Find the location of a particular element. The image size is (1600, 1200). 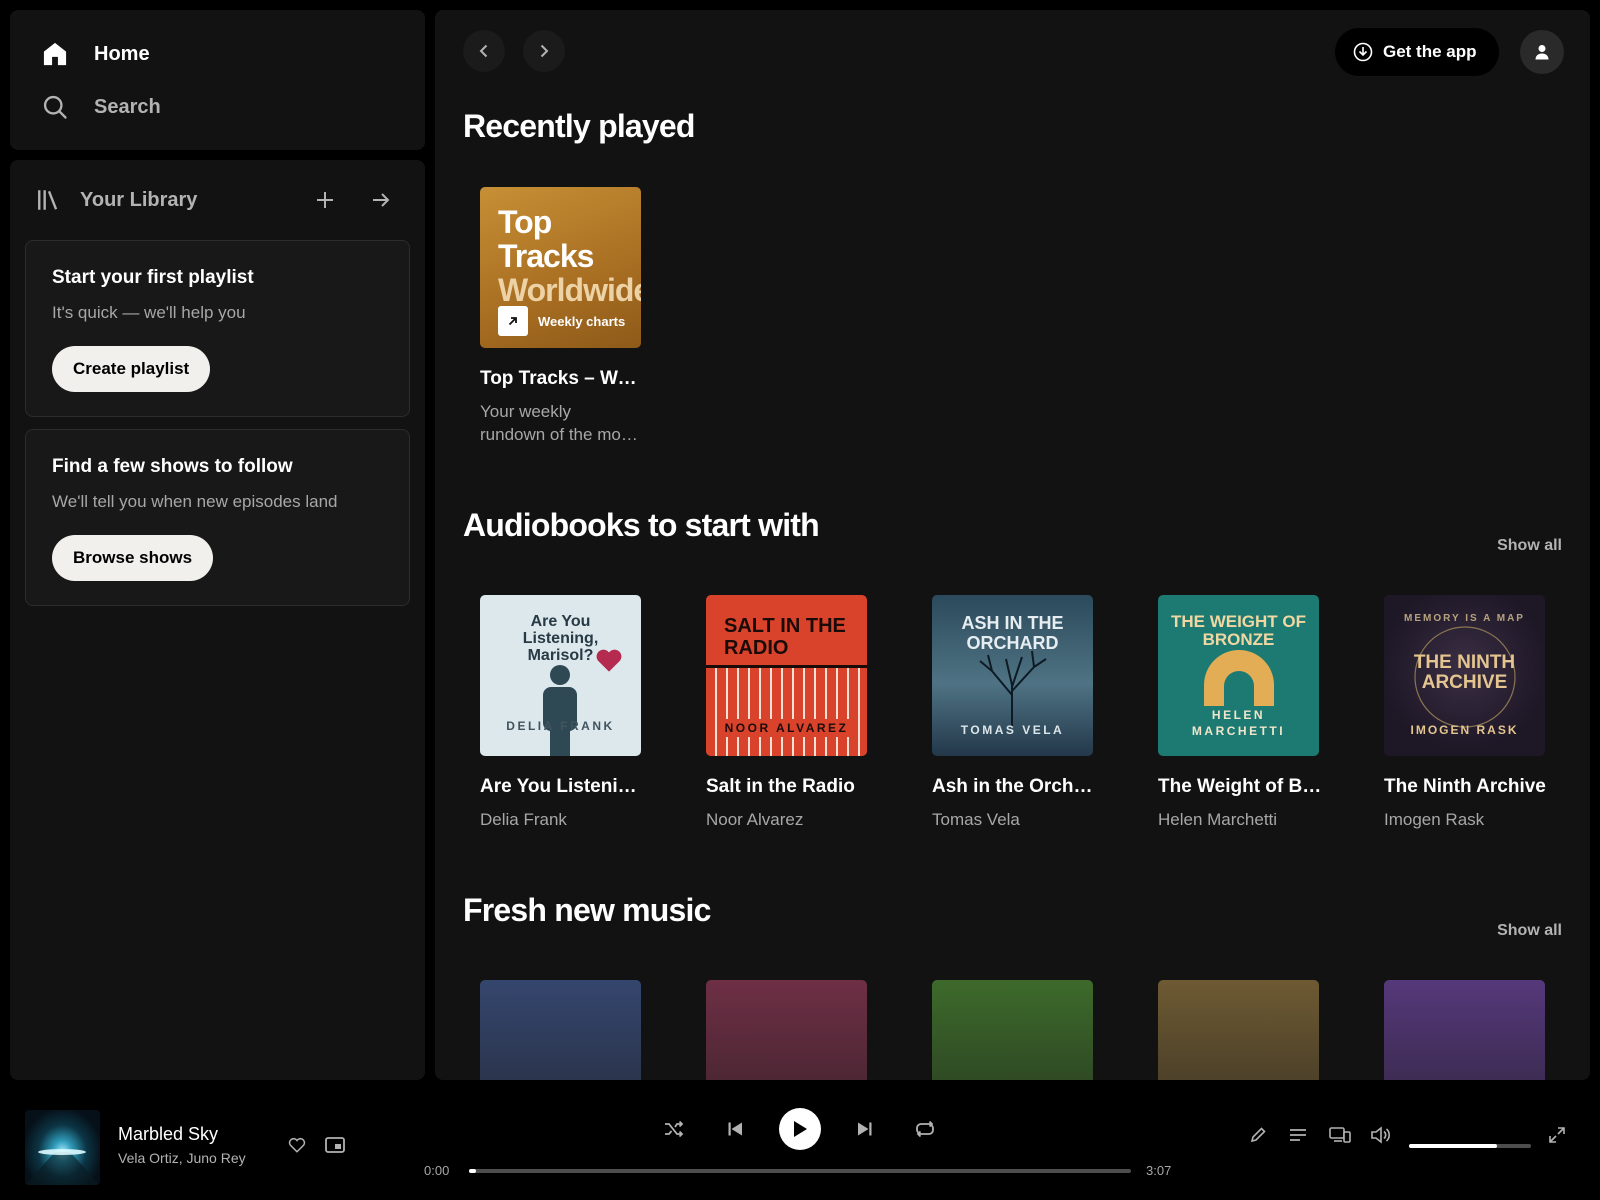

card-subtitle: Noor Alvarez is located at coordinates (755, 819).